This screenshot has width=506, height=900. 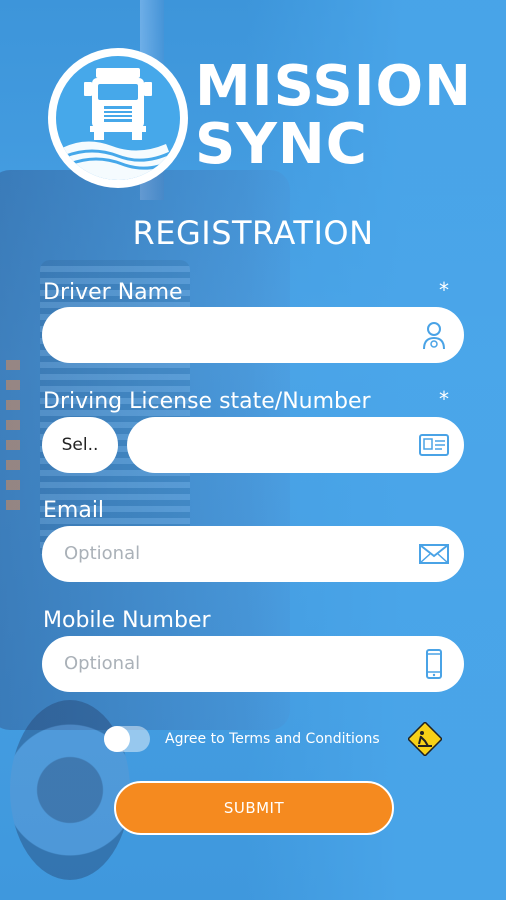 What do you see at coordinates (102, 553) in the screenshot?
I see `email-placeholder: Optional` at bounding box center [102, 553].